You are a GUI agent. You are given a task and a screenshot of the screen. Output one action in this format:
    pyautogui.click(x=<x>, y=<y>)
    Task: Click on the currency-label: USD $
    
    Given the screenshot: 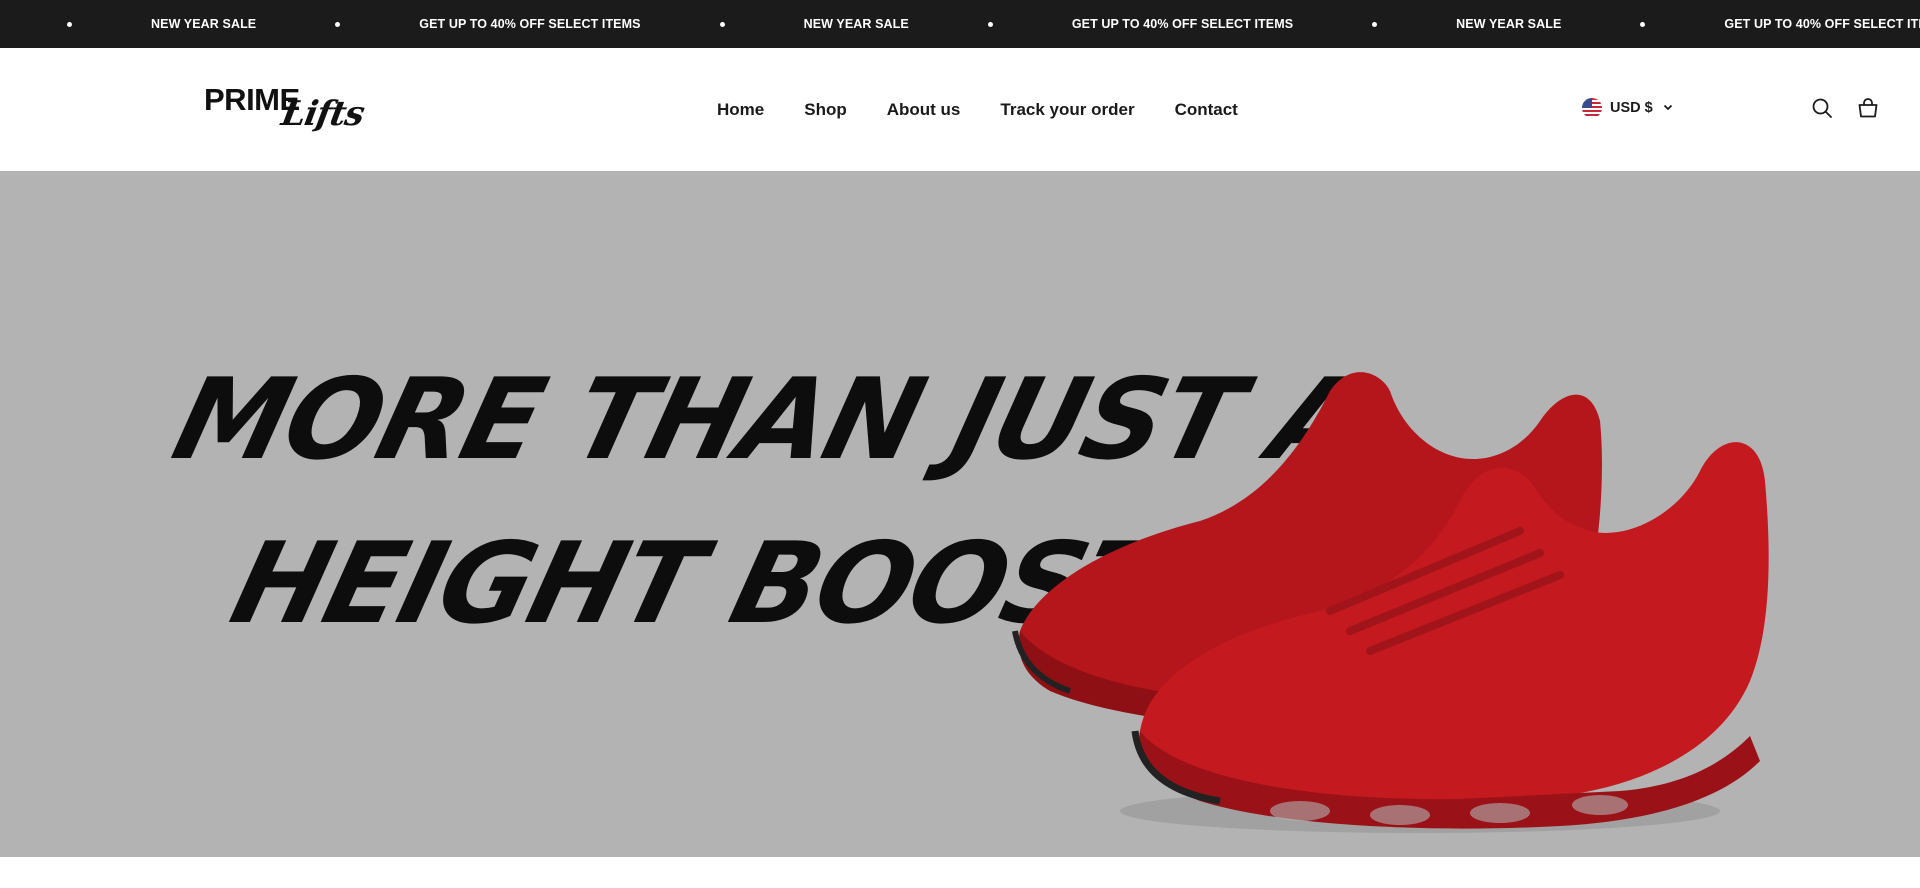 What is the action you would take?
    pyautogui.click(x=1631, y=108)
    